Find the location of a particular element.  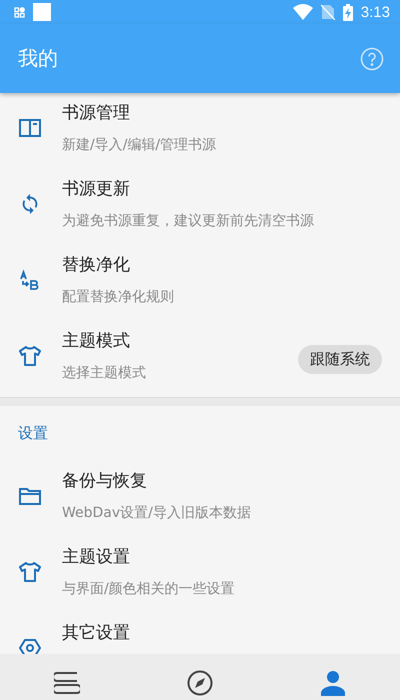

menu-subtitle: 与界面/颜色相关的一些设置 is located at coordinates (149, 589).